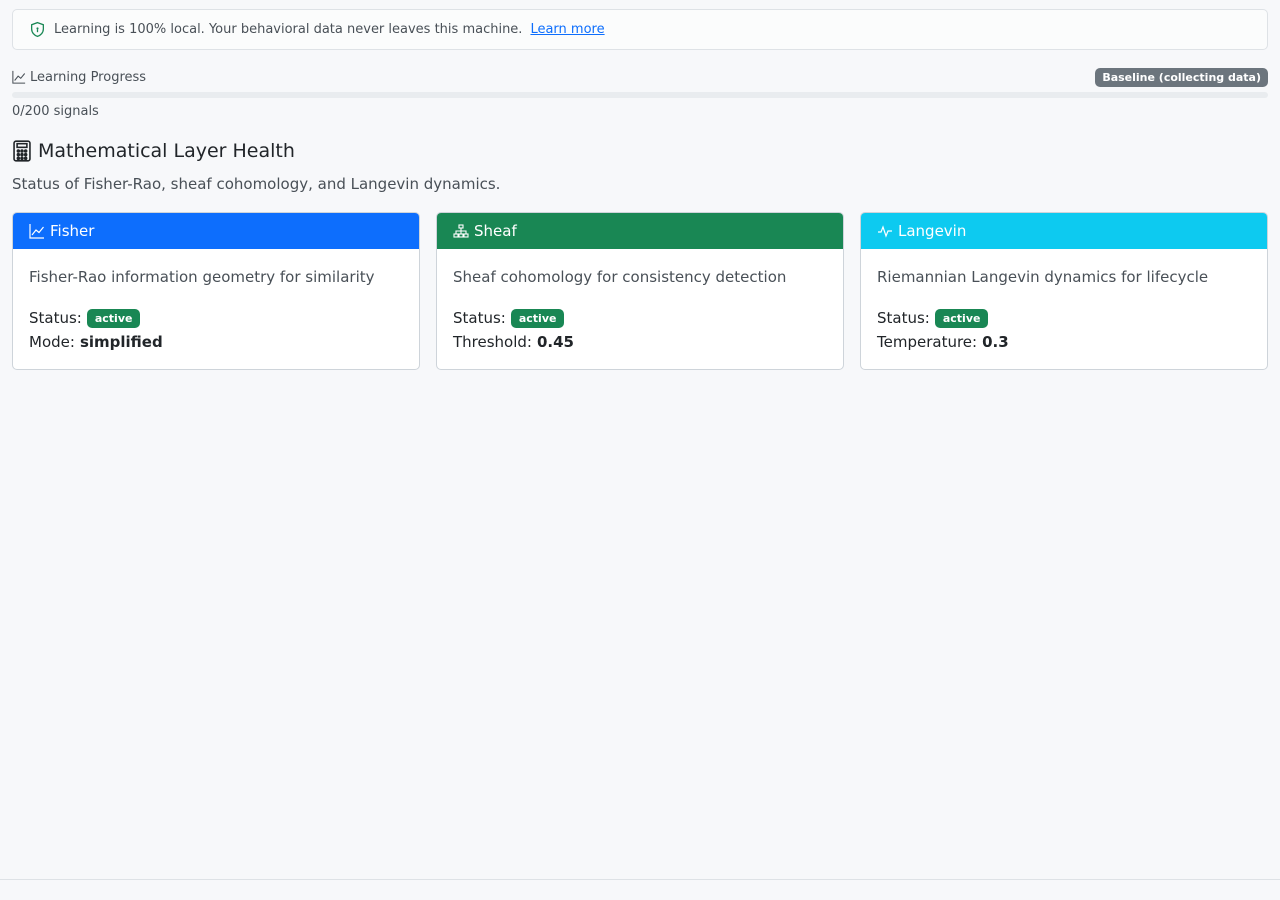  Describe the element at coordinates (927, 342) in the screenshot. I see `temperature-label: Temperature:` at that location.